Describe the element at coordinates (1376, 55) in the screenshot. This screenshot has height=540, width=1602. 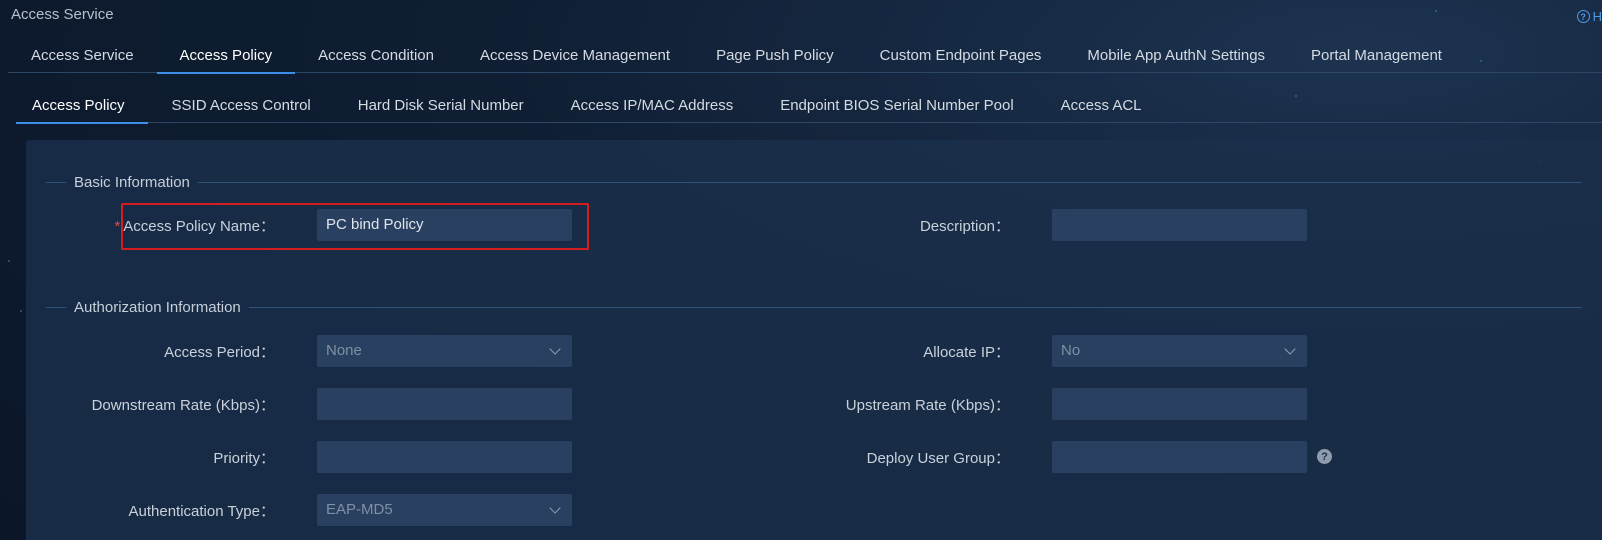
I see `tab-portal-management: Portal Management` at that location.